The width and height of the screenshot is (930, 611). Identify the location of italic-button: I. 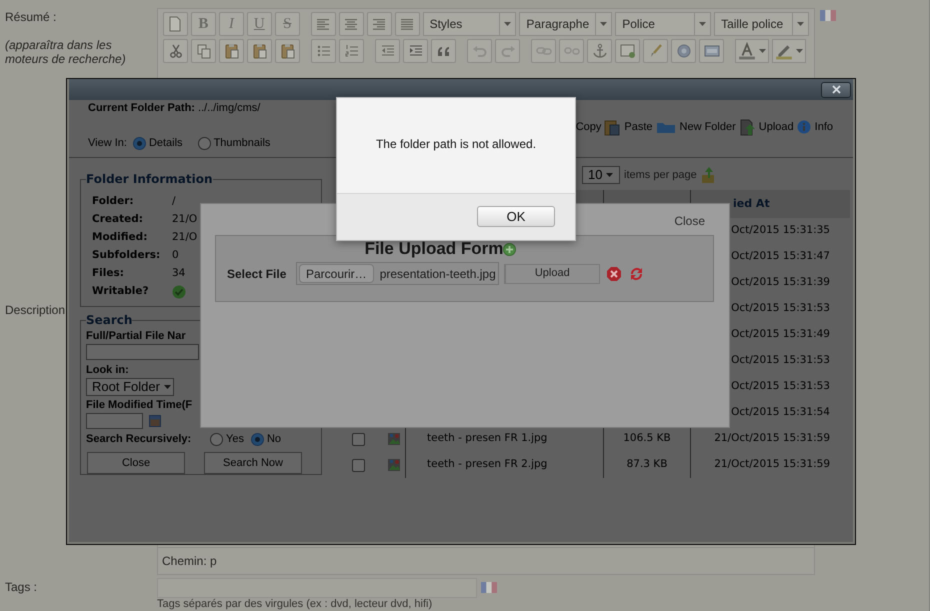
(231, 24).